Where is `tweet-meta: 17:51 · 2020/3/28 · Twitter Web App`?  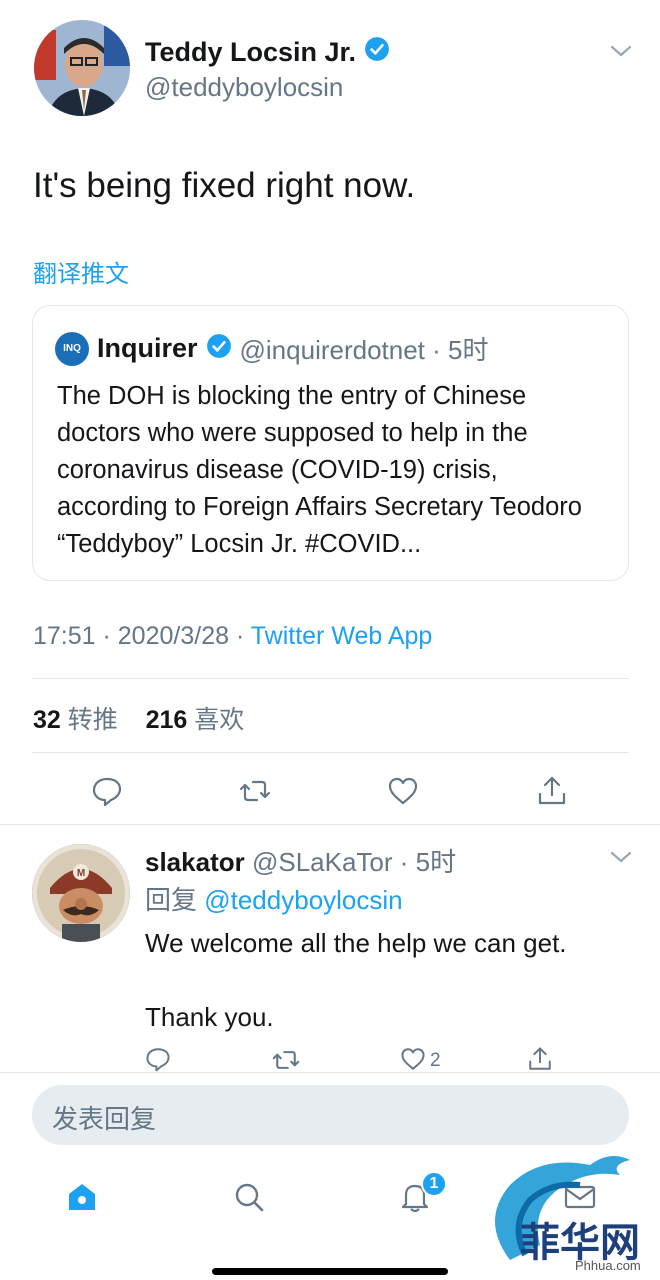
tweet-meta: 17:51 · 2020/3/28 · Twitter Web App is located at coordinates (232, 636).